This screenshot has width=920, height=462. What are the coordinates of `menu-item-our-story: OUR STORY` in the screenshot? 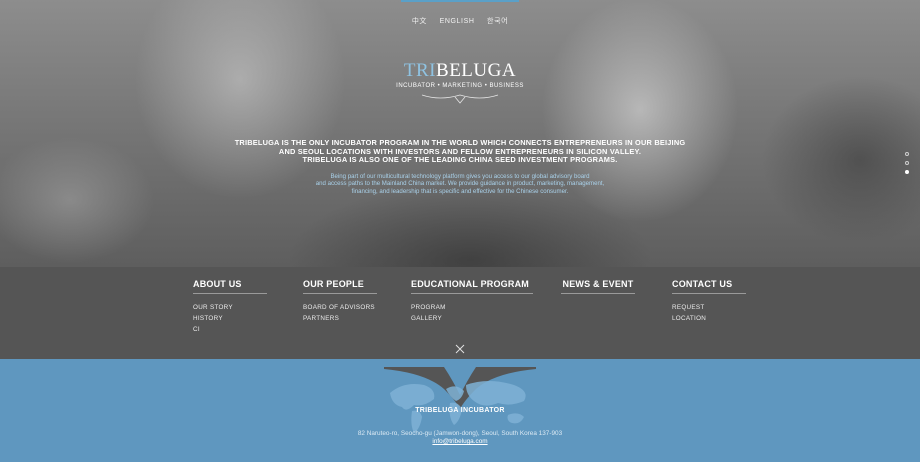 It's located at (230, 307).